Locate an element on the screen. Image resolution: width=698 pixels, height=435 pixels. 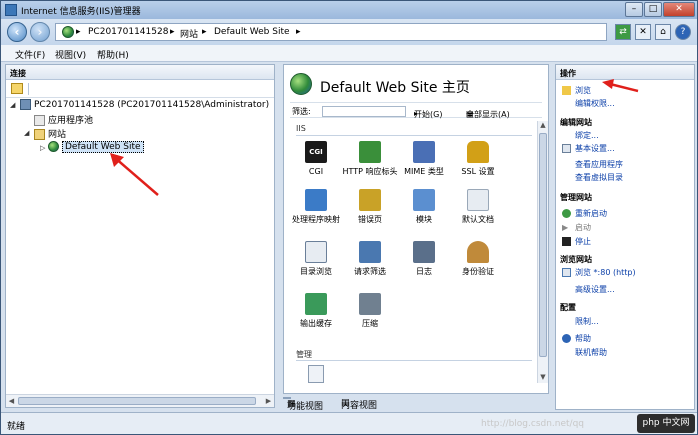
configuration-editor-icon is located at coordinates (316, 374).